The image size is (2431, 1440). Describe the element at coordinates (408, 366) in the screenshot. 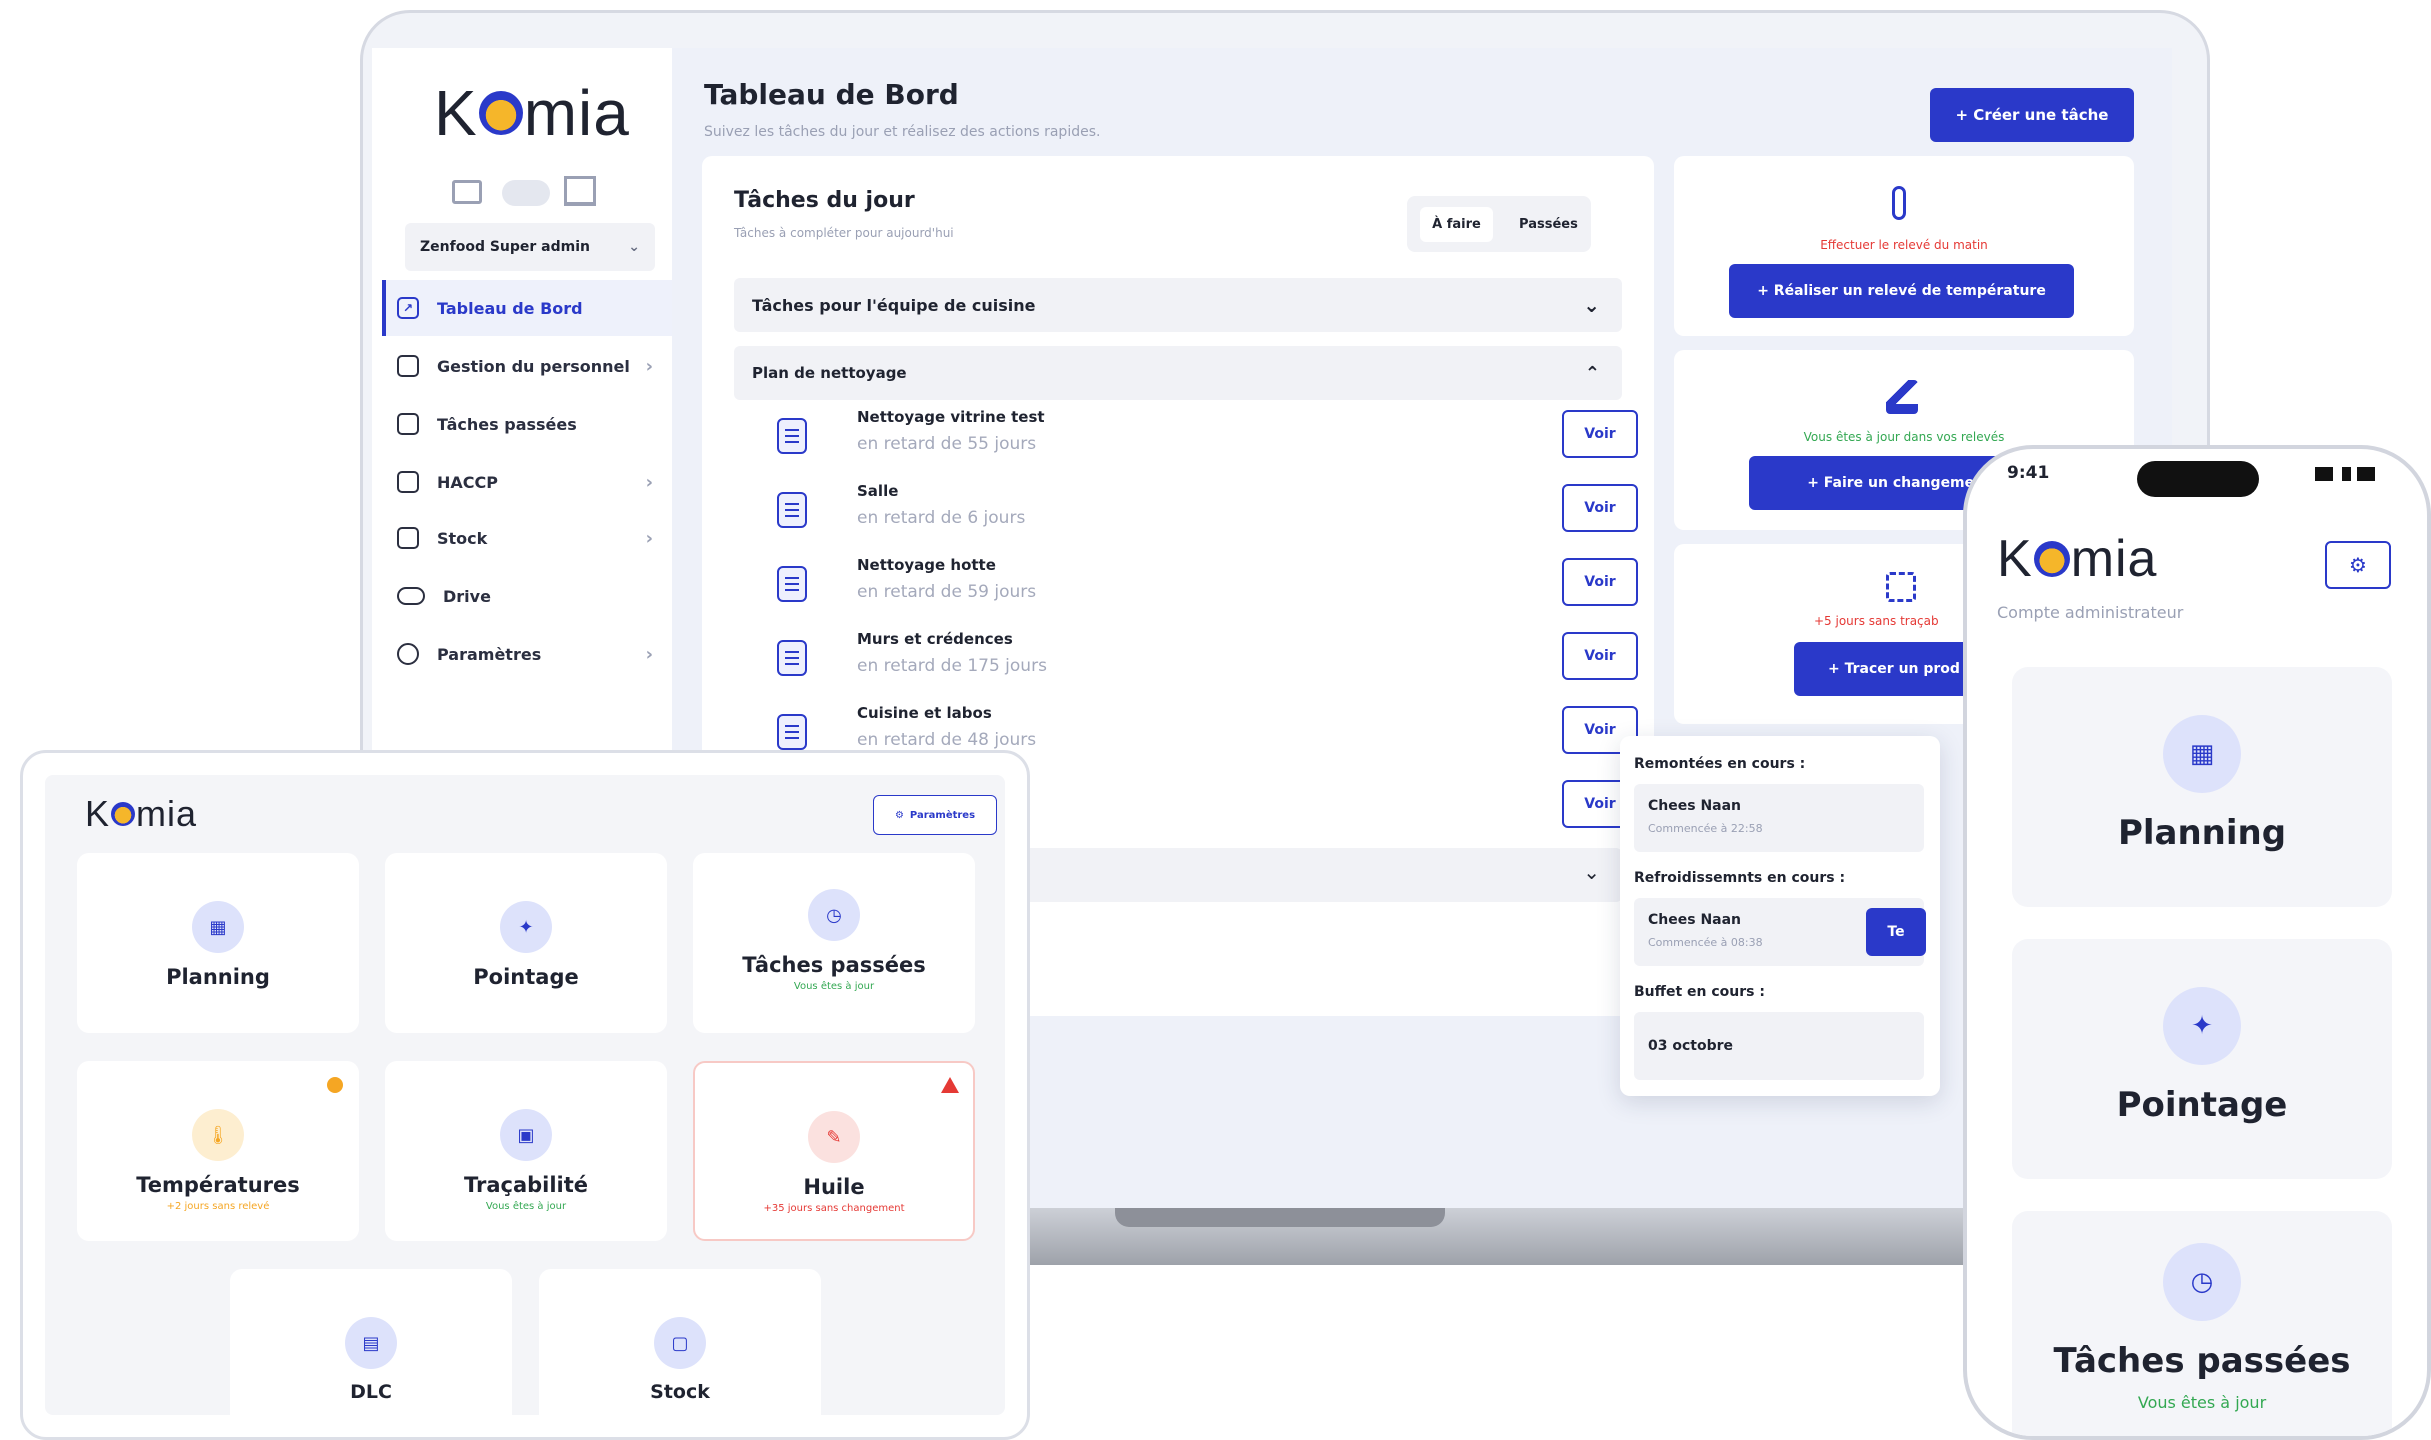

I see `calendar-icon` at that location.